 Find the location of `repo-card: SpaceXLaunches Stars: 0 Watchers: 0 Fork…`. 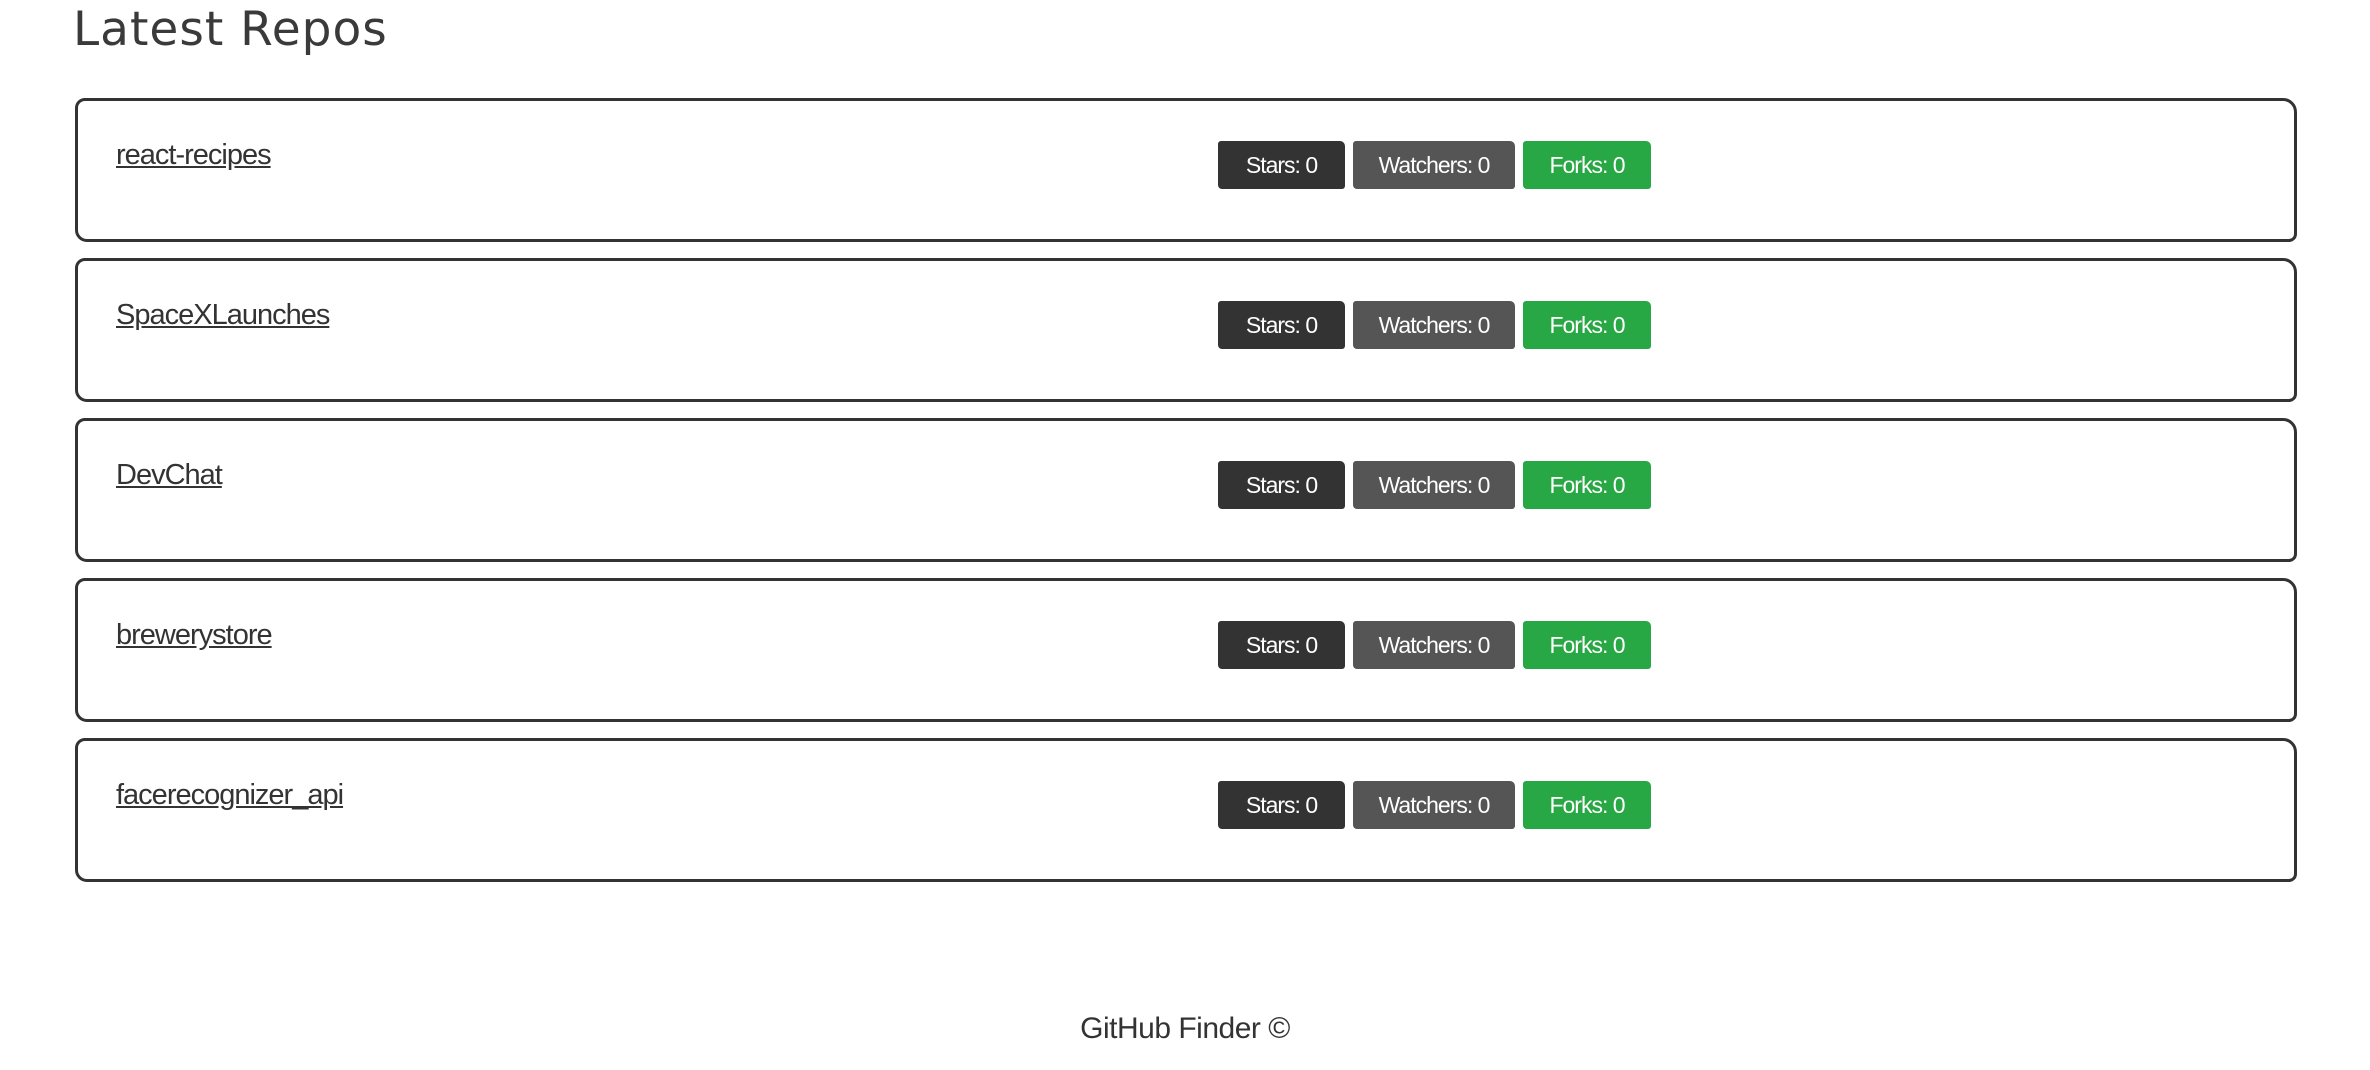

repo-card: SpaceXLaunches Stars: 0 Watchers: 0 Fork… is located at coordinates (1186, 330).